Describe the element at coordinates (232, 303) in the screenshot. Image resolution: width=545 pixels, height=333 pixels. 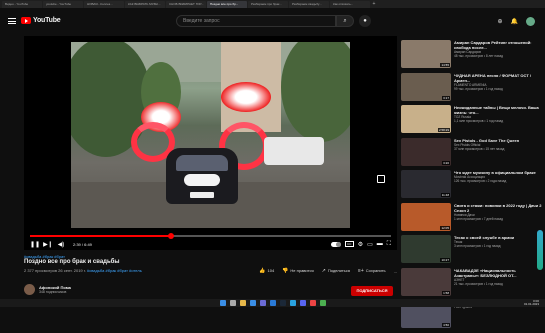
I see `search-icon` at that location.